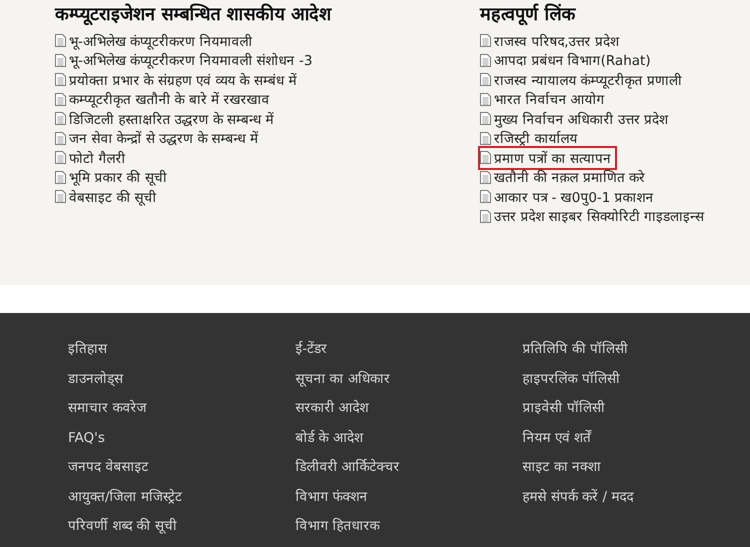  What do you see at coordinates (86, 442) in the screenshot?
I see `footer-link: FAQ's` at bounding box center [86, 442].